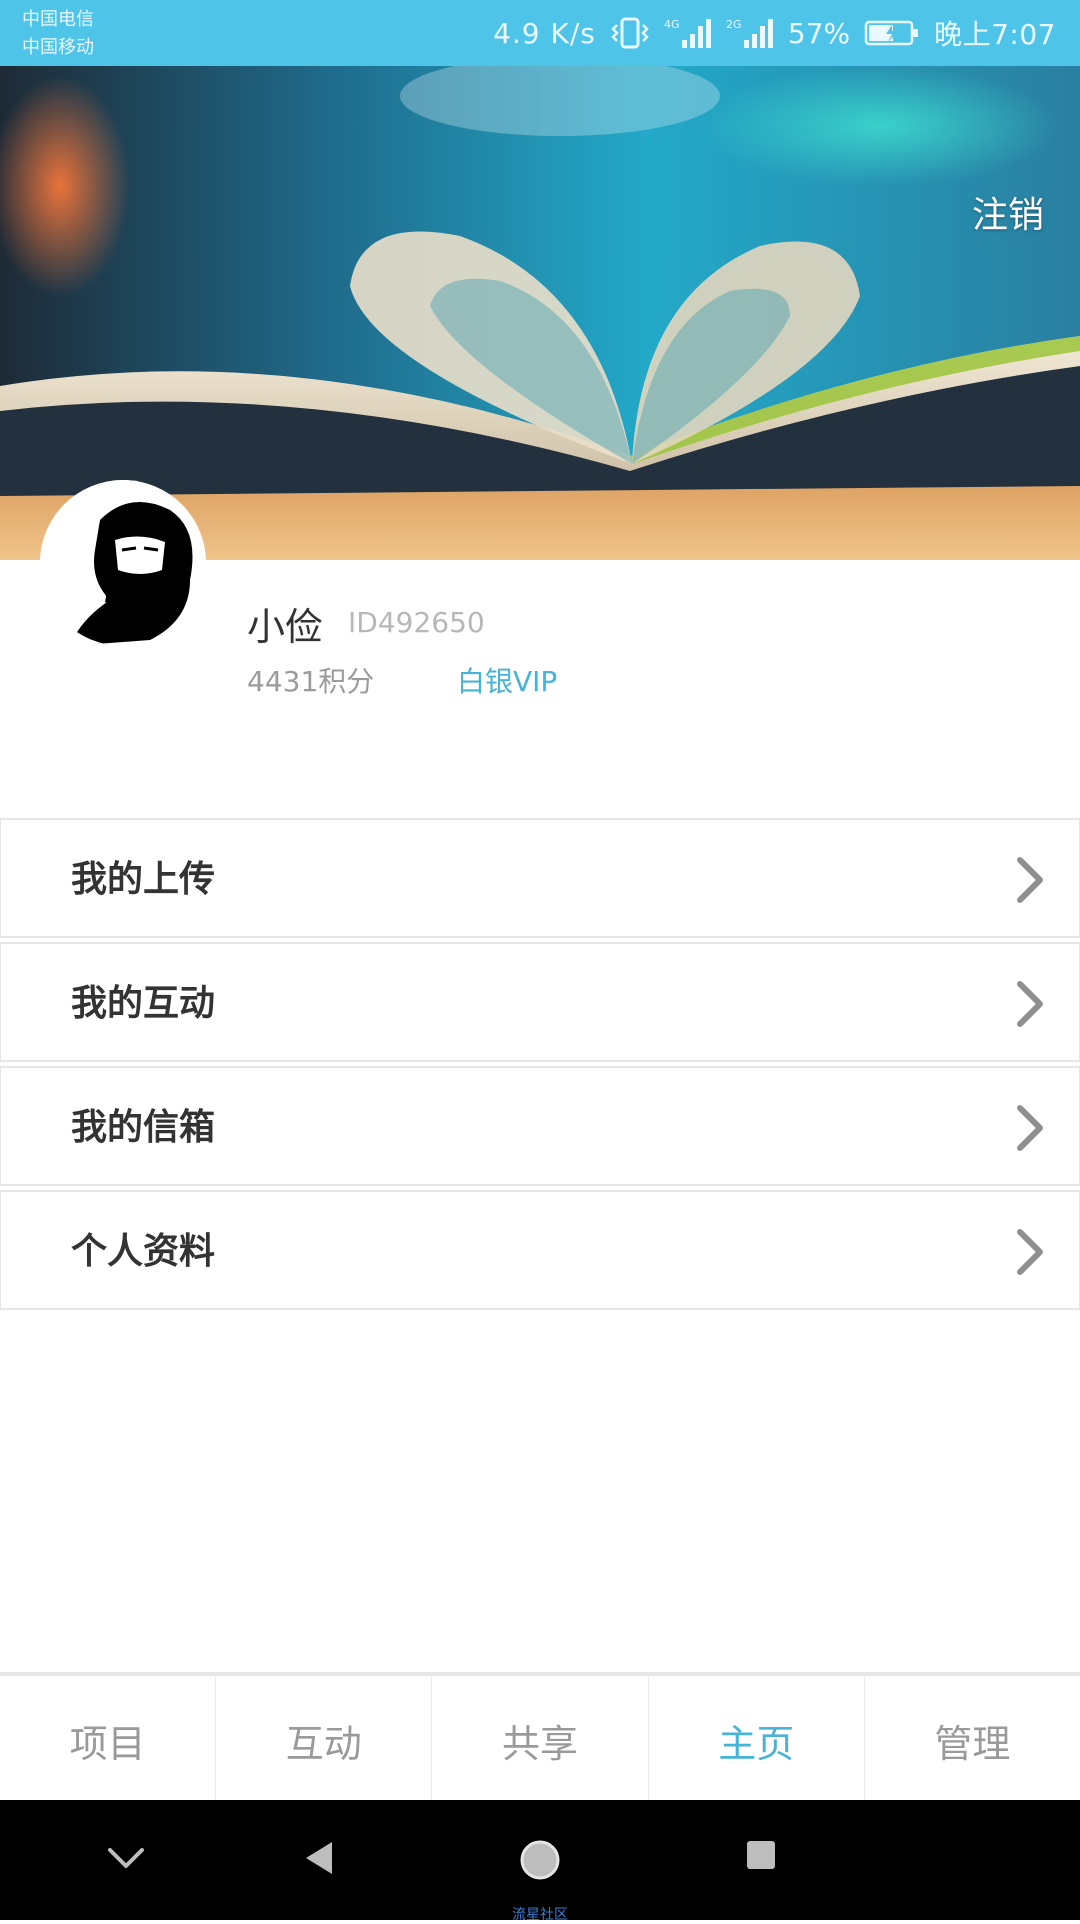 The width and height of the screenshot is (1080, 1924). What do you see at coordinates (672, 24) in the screenshot?
I see `network-4g-label: 4G` at bounding box center [672, 24].